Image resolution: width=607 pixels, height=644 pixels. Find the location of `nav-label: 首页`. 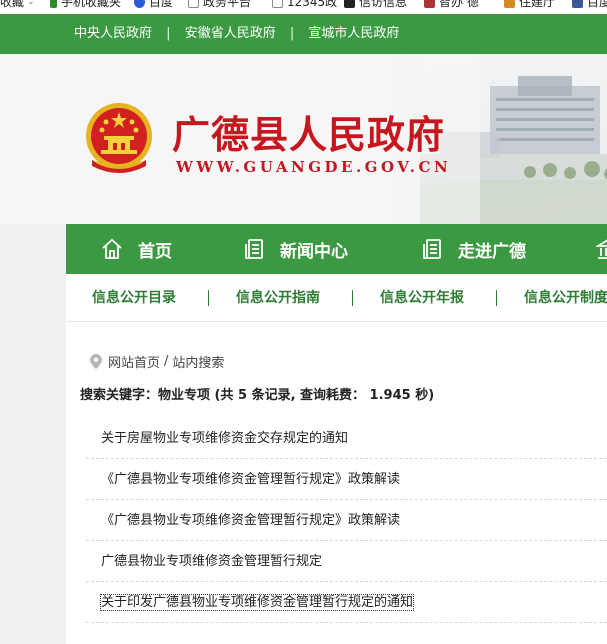

nav-label: 首页 is located at coordinates (155, 251).